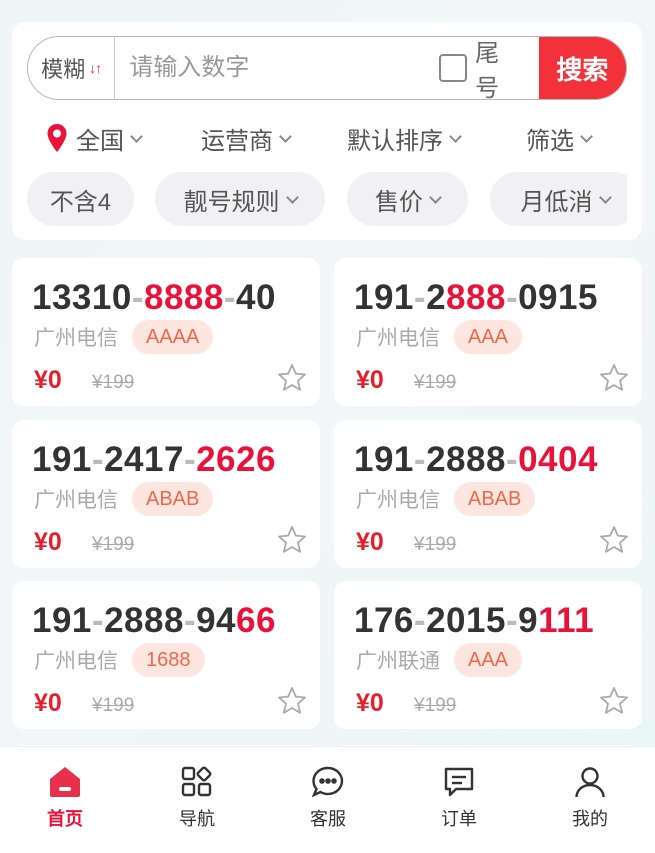 This screenshot has width=655, height=853. What do you see at coordinates (240, 199) in the screenshot?
I see `pill-number-rule: 靓号规则` at bounding box center [240, 199].